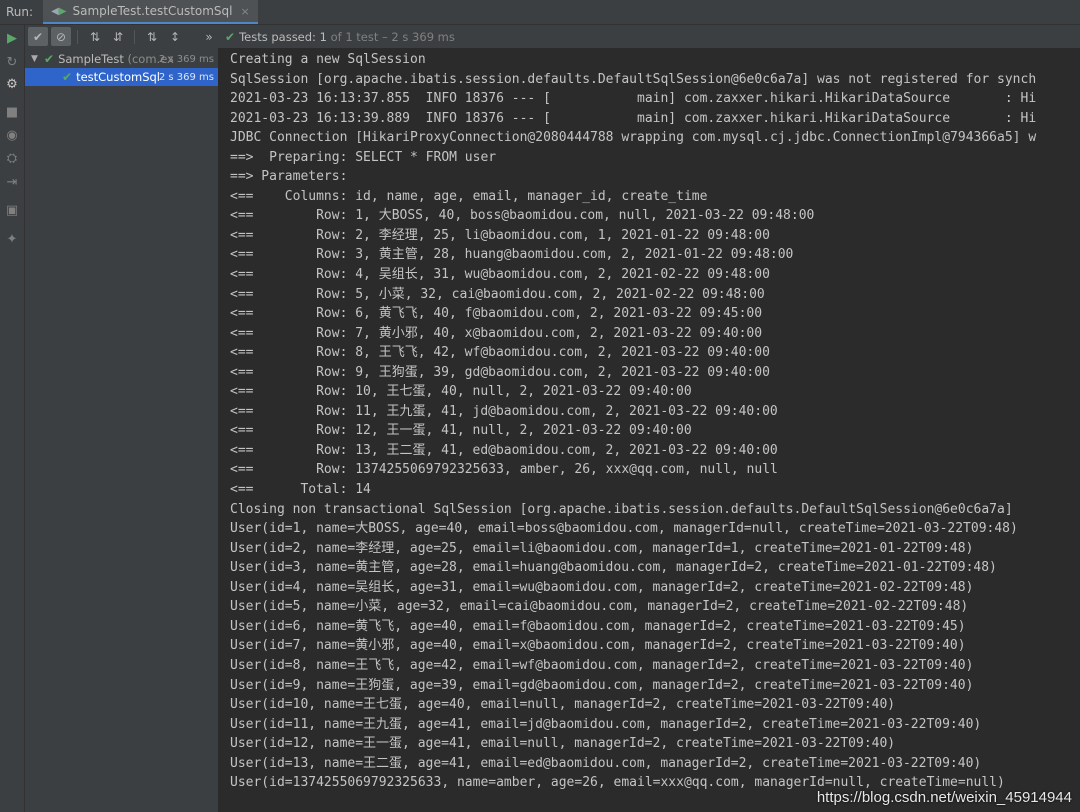 The width and height of the screenshot is (1080, 812). What do you see at coordinates (20, 12) in the screenshot?
I see `run-label: Run:` at bounding box center [20, 12].